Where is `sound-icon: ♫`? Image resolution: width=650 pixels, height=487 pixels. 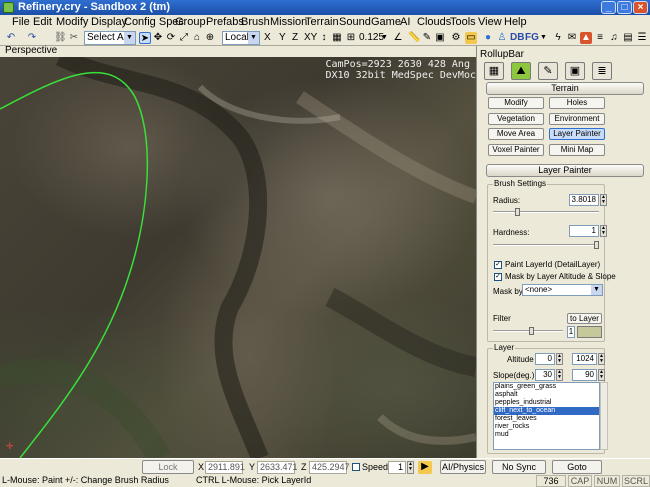
sound-icon: ♫ is located at coordinates (614, 38).